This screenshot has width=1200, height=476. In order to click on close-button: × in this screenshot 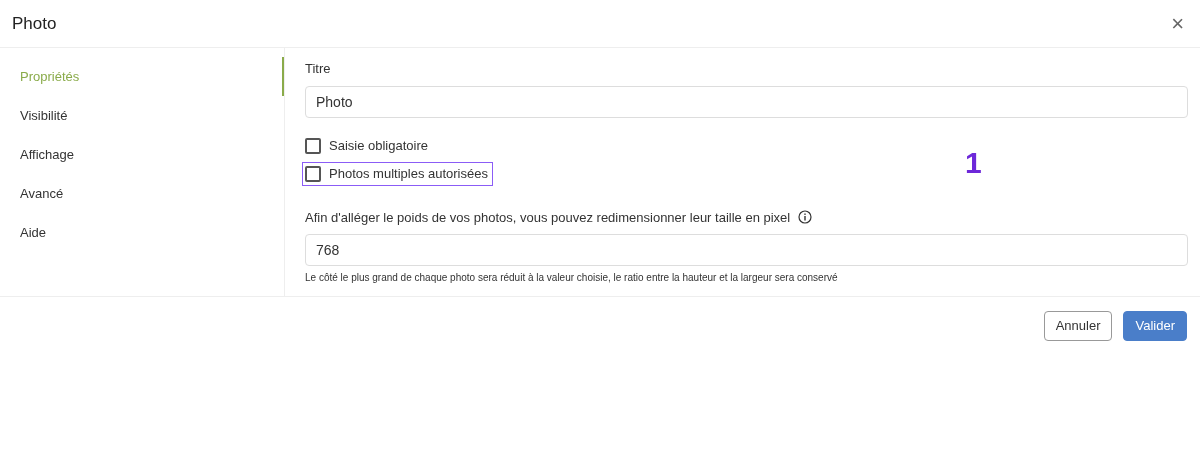, I will do `click(1179, 23)`.